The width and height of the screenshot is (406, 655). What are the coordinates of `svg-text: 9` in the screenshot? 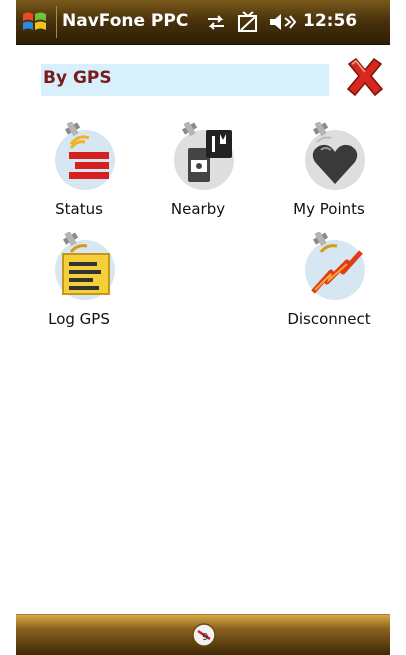 It's located at (205, 637).